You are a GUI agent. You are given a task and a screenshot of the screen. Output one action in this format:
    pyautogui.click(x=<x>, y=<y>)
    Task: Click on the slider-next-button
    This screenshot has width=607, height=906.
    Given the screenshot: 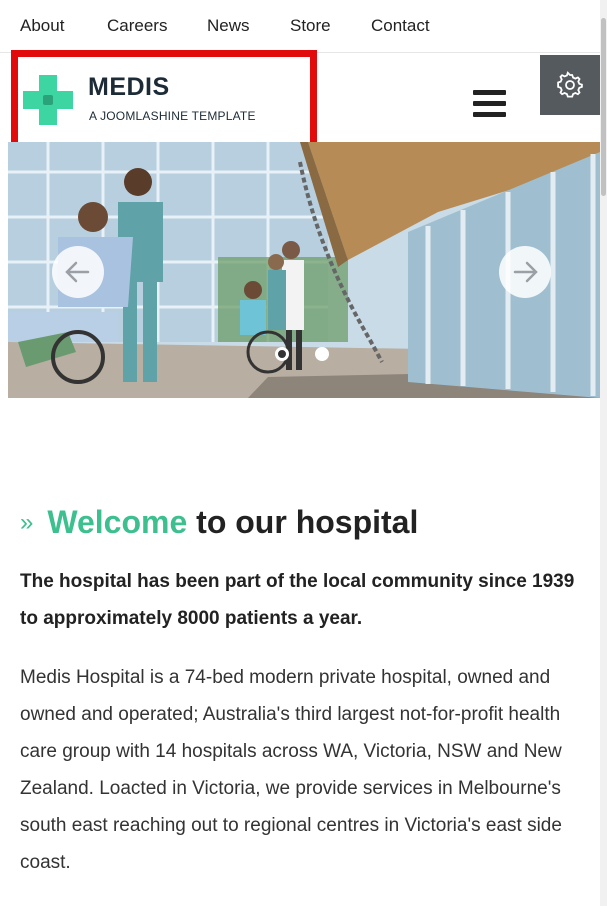 What is the action you would take?
    pyautogui.click(x=525, y=272)
    